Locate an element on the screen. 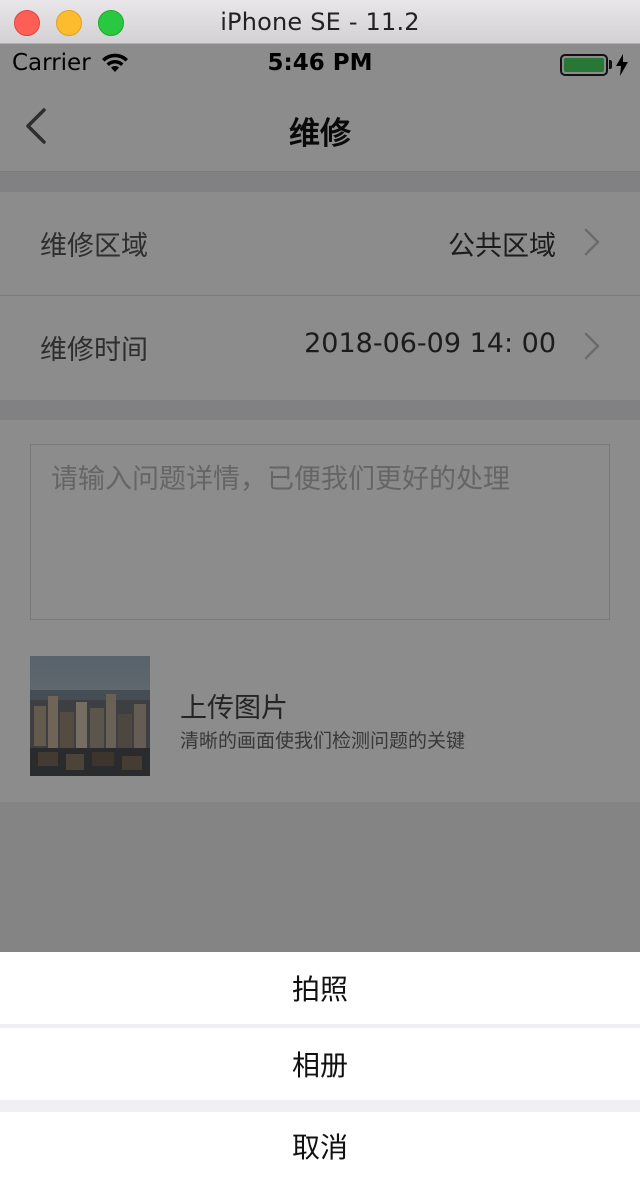 This screenshot has height=1180, width=640. photo-album-button: 相册 is located at coordinates (320, 1064).